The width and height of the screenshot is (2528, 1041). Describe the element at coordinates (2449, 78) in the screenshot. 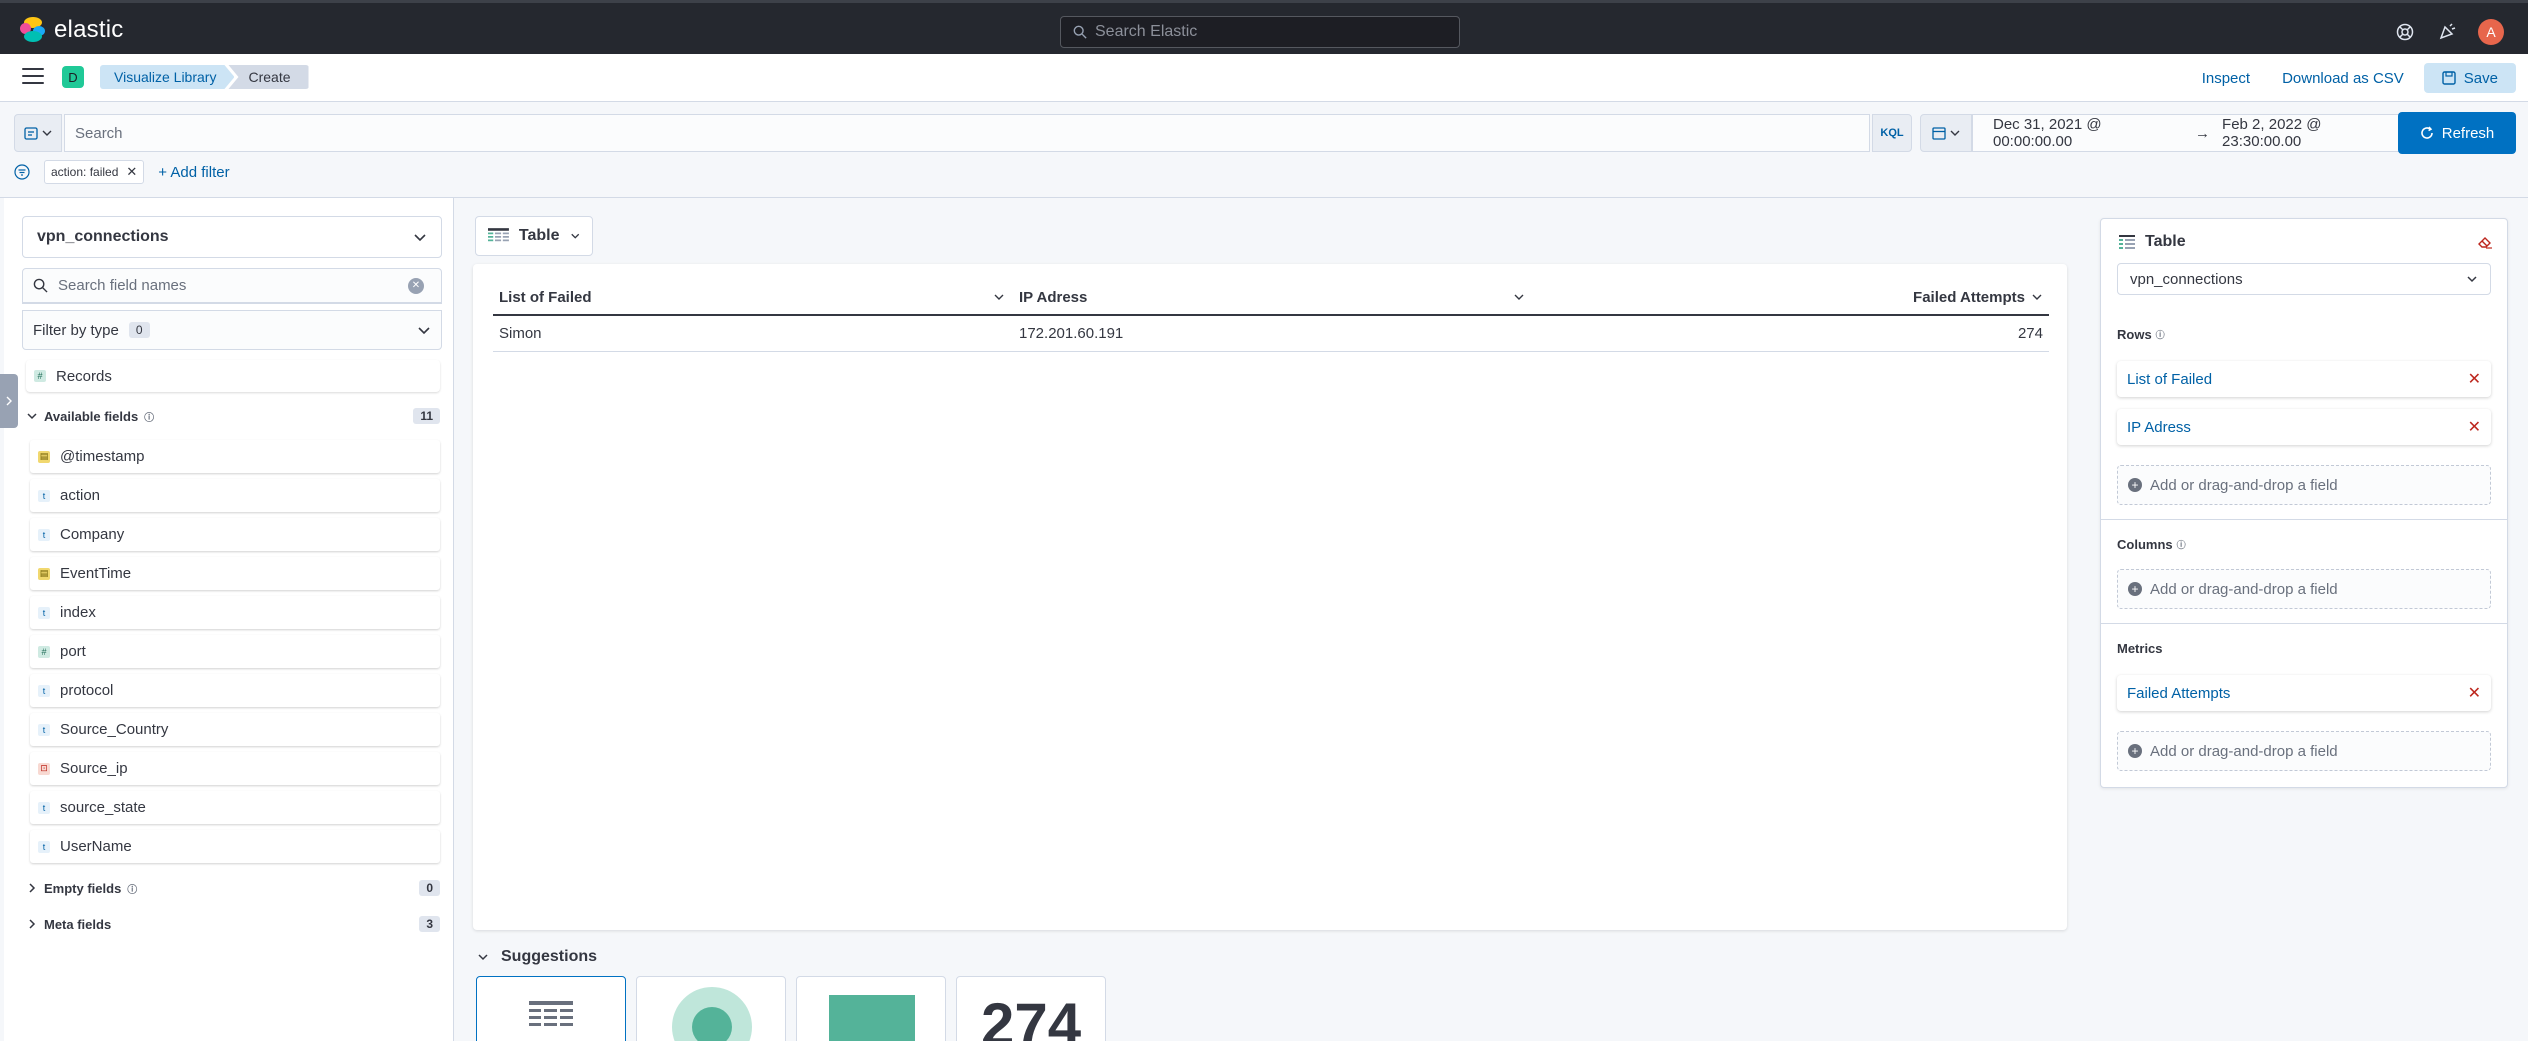

I see `save-icon` at that location.